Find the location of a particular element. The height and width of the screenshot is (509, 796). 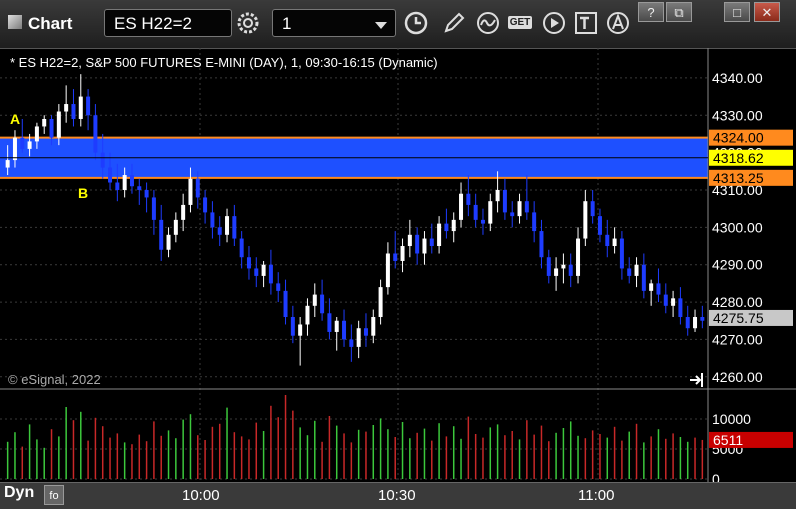

settings-icon is located at coordinates (248, 23).